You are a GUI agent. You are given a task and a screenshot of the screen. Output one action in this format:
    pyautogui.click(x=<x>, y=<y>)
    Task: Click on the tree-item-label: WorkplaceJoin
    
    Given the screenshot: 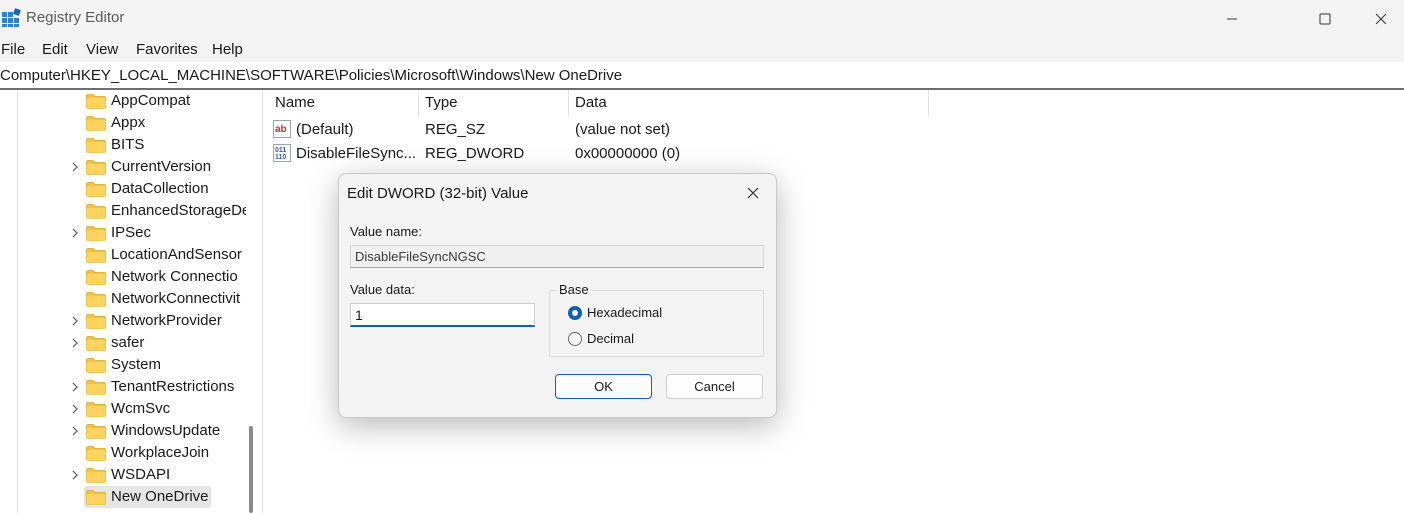 What is the action you would take?
    pyautogui.click(x=160, y=452)
    